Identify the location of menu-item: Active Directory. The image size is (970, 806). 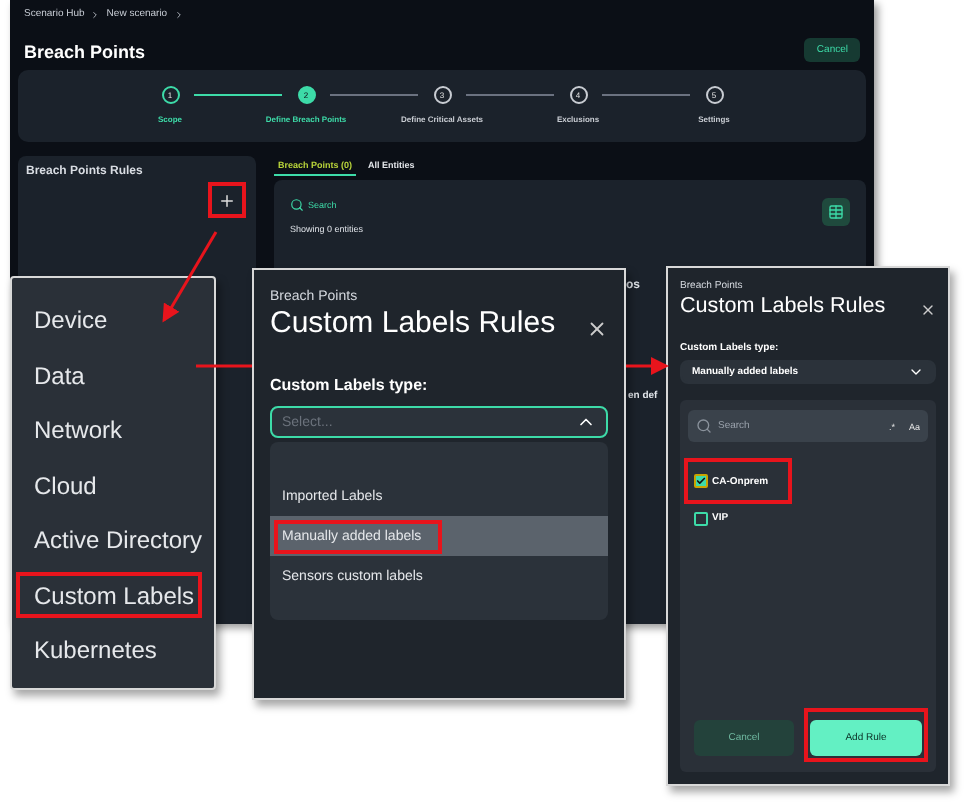
(109, 539).